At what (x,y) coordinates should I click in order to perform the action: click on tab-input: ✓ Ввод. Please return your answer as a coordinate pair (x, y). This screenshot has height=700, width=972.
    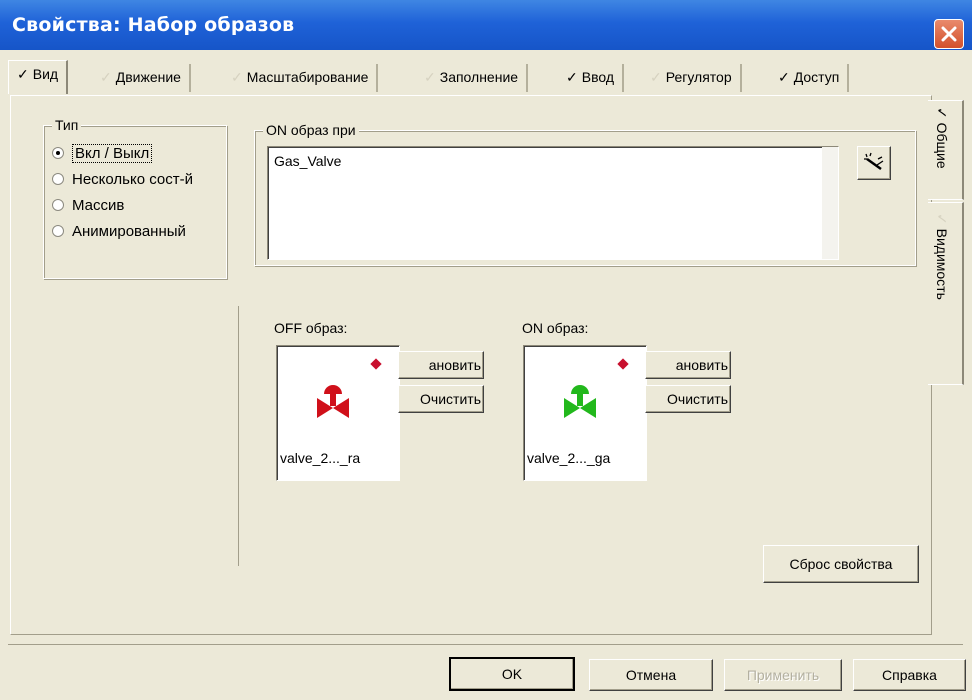
    Looking at the image, I should click on (591, 78).